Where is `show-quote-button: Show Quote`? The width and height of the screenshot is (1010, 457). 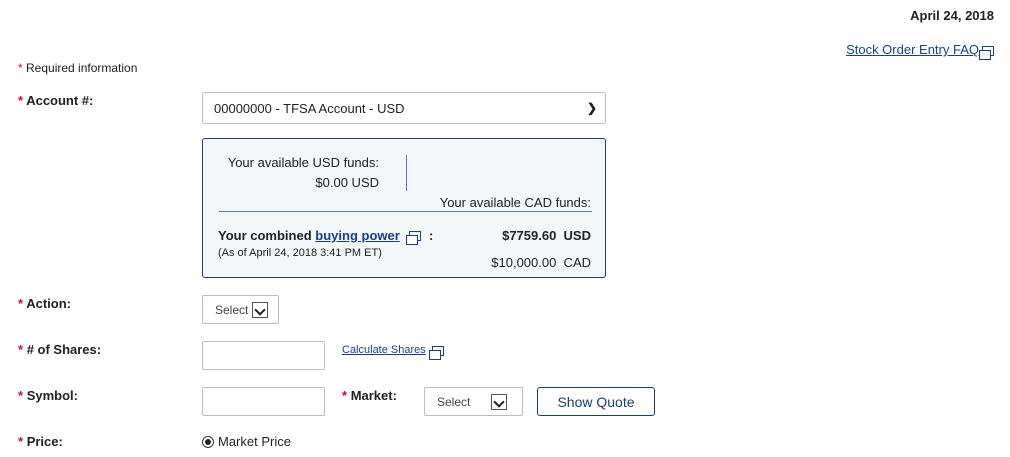 show-quote-button: Show Quote is located at coordinates (596, 401).